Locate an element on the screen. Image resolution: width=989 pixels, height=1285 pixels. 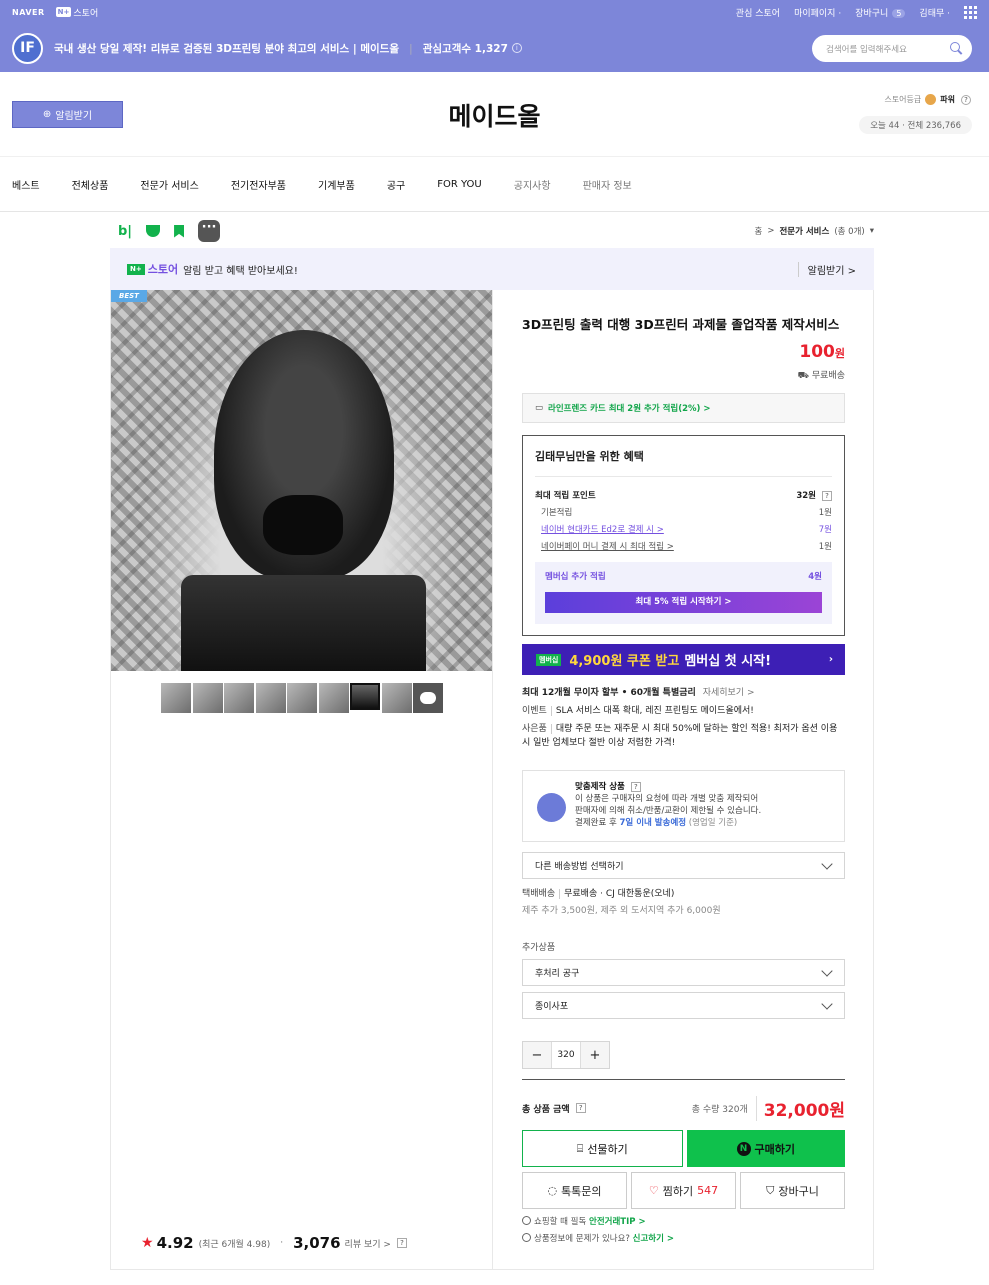
favorite-stores-link: 관심 스토어 is located at coordinates (758, 12).